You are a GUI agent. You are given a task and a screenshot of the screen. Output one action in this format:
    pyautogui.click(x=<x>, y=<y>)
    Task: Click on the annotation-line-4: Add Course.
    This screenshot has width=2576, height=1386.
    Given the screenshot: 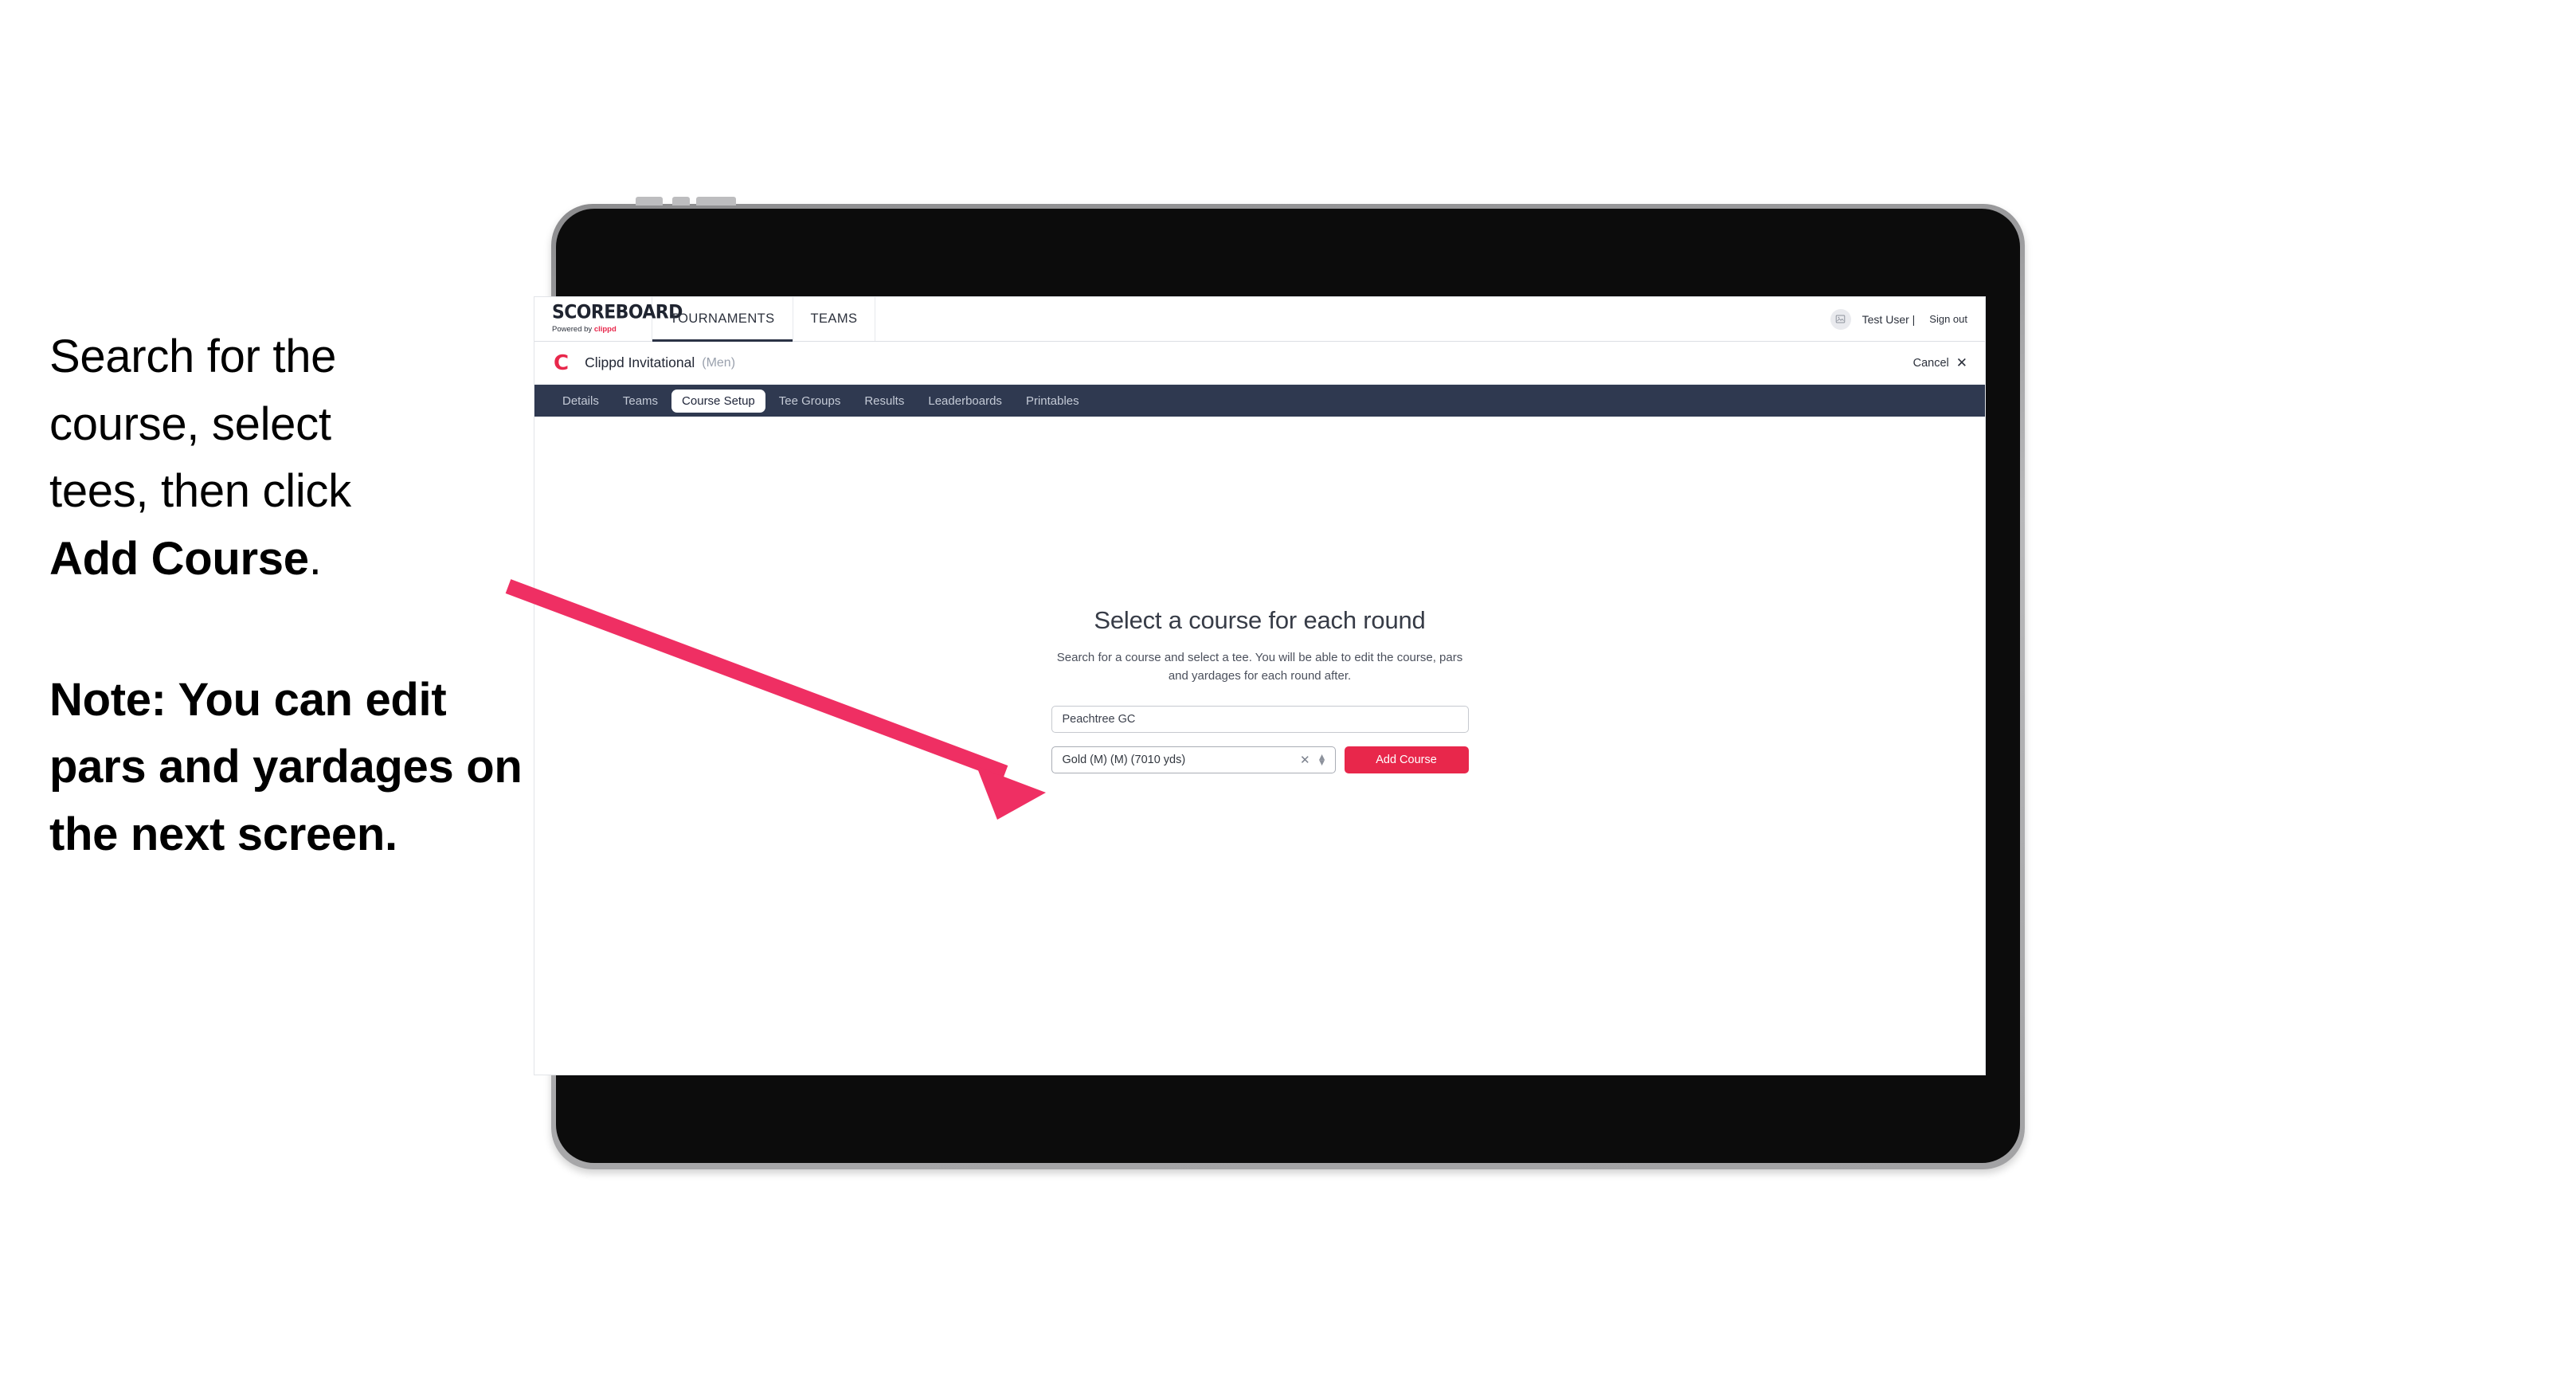 What is the action you would take?
    pyautogui.click(x=300, y=559)
    